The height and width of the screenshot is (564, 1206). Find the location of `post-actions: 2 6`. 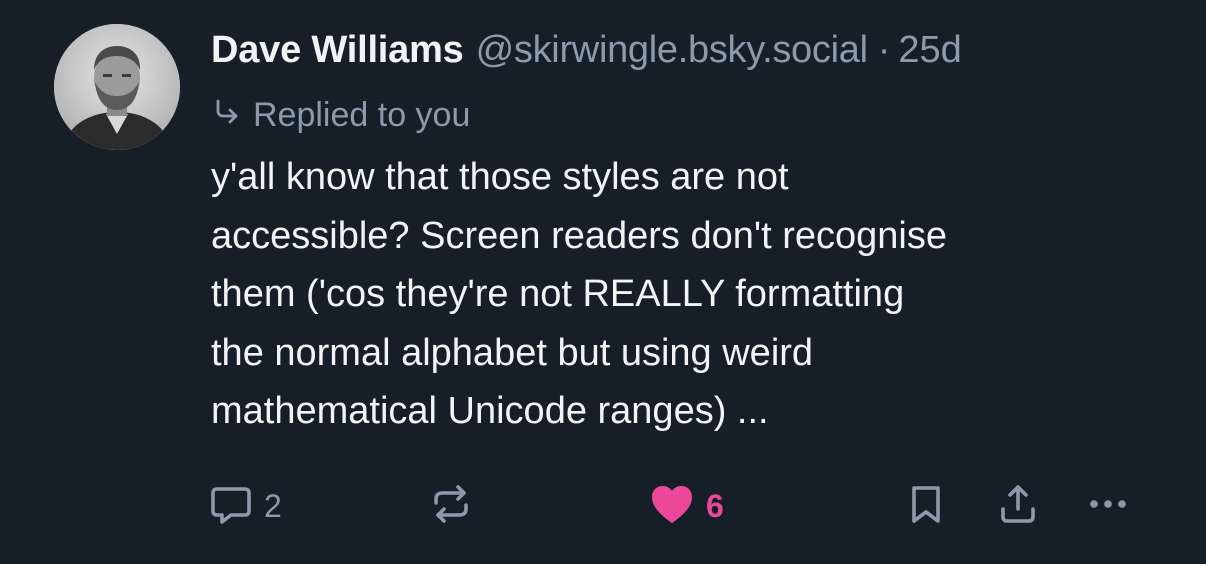

post-actions: 2 6 is located at coordinates (603, 506).